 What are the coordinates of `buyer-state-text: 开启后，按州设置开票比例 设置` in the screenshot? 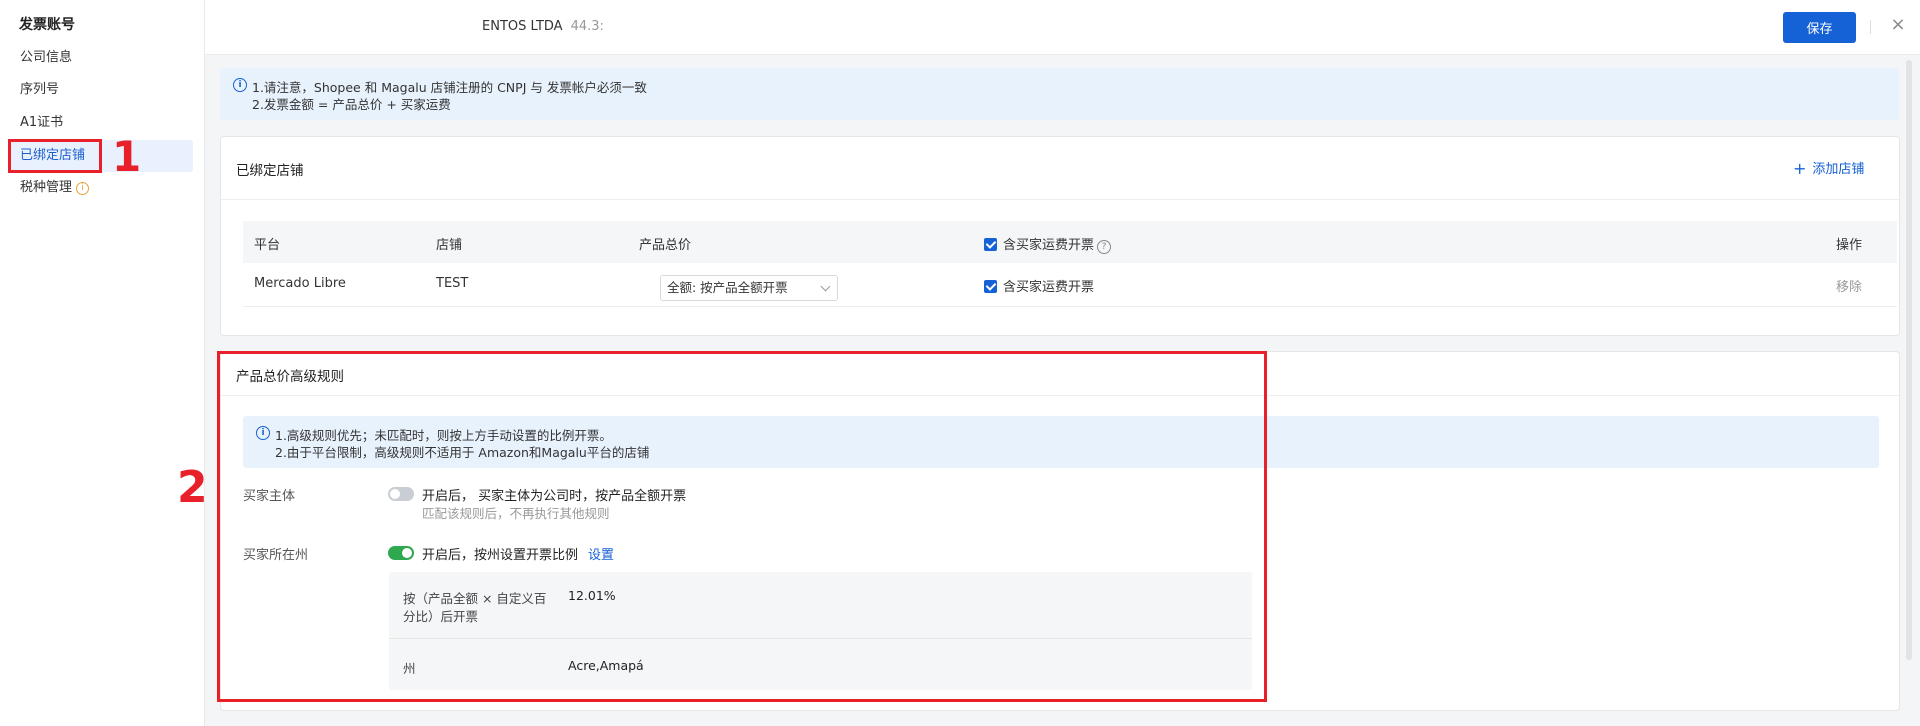 It's located at (518, 553).